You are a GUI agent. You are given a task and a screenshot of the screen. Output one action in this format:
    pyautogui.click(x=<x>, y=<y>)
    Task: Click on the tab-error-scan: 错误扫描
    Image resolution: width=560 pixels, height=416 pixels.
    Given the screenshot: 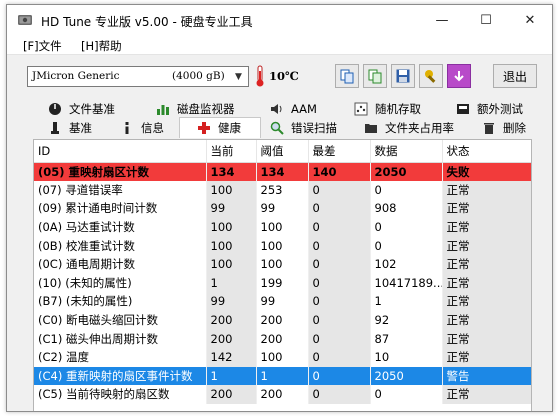 What is the action you would take?
    pyautogui.click(x=303, y=127)
    